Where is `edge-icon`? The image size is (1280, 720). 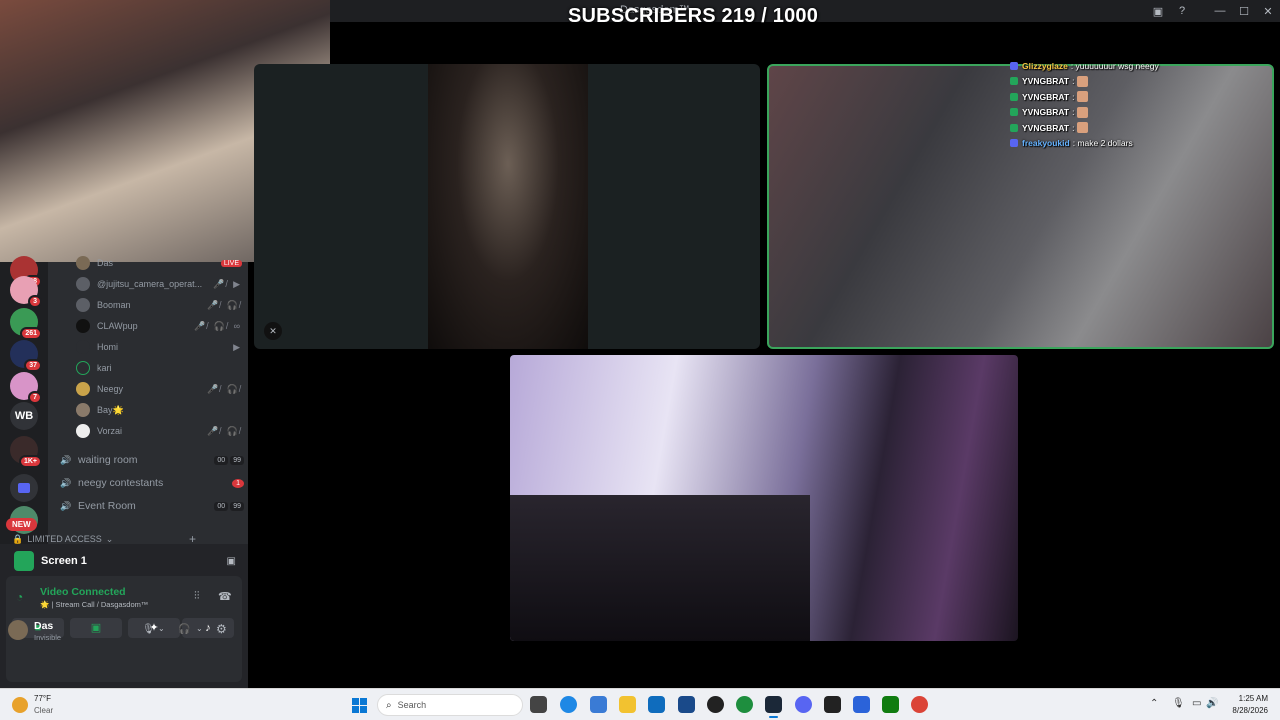
edge-icon is located at coordinates (568, 704).